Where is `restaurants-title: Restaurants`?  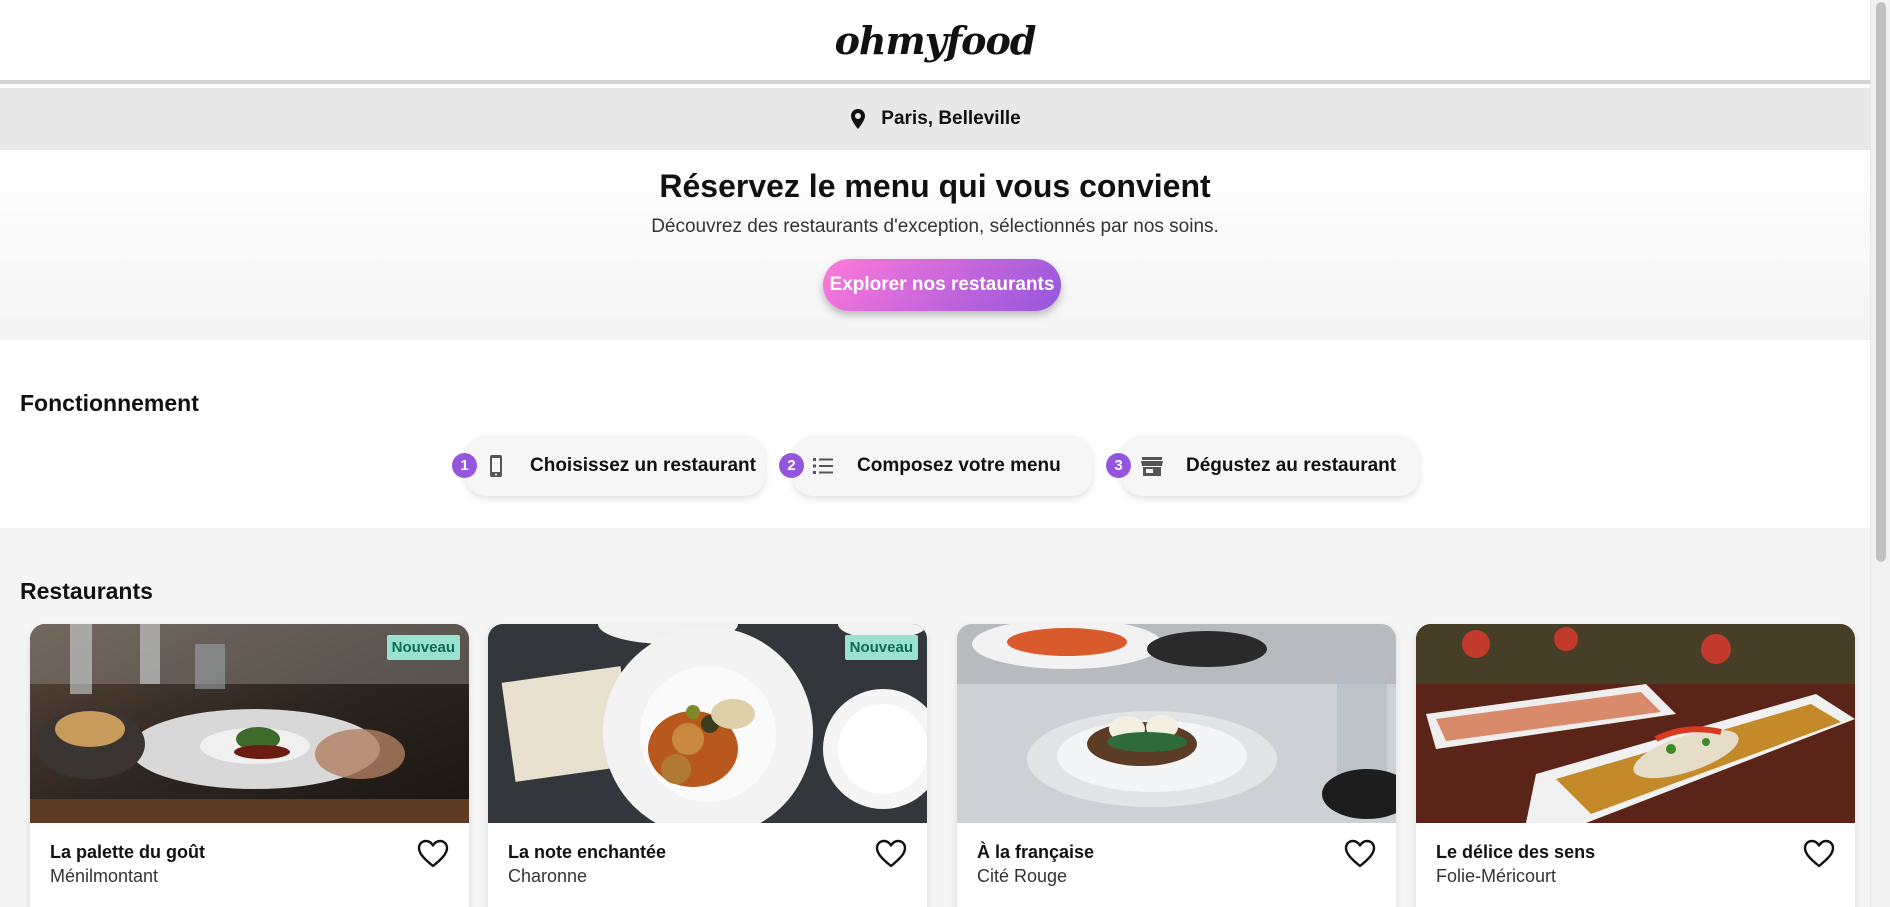 restaurants-title: Restaurants is located at coordinates (86, 591).